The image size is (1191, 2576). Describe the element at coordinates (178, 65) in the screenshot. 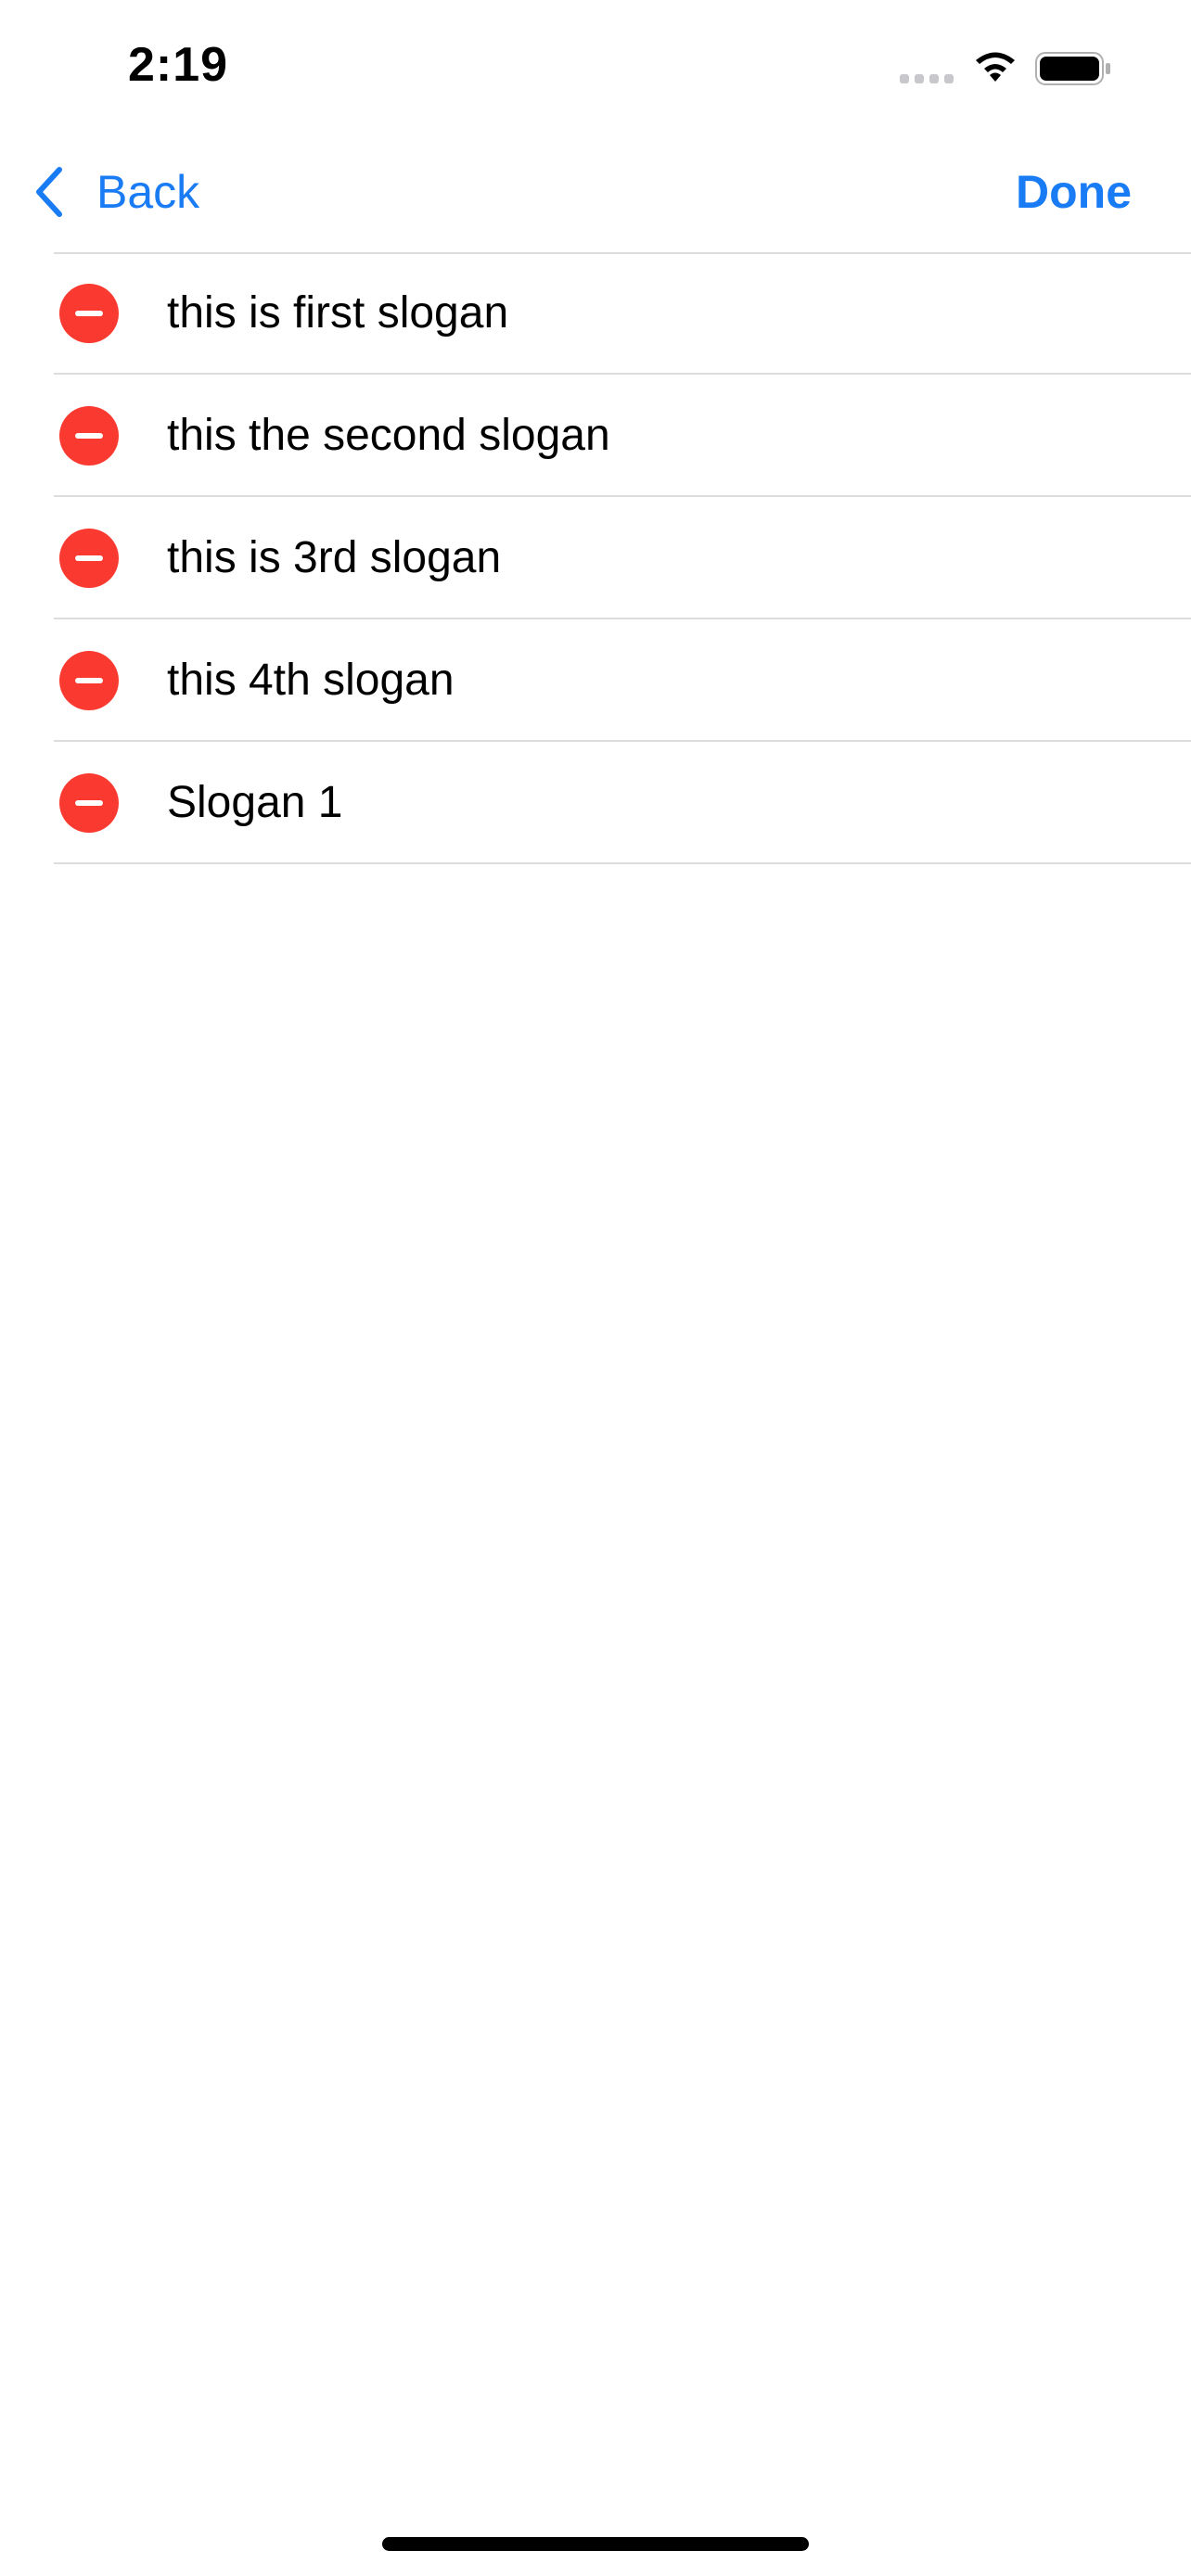

I see `status-time: 2:19` at that location.